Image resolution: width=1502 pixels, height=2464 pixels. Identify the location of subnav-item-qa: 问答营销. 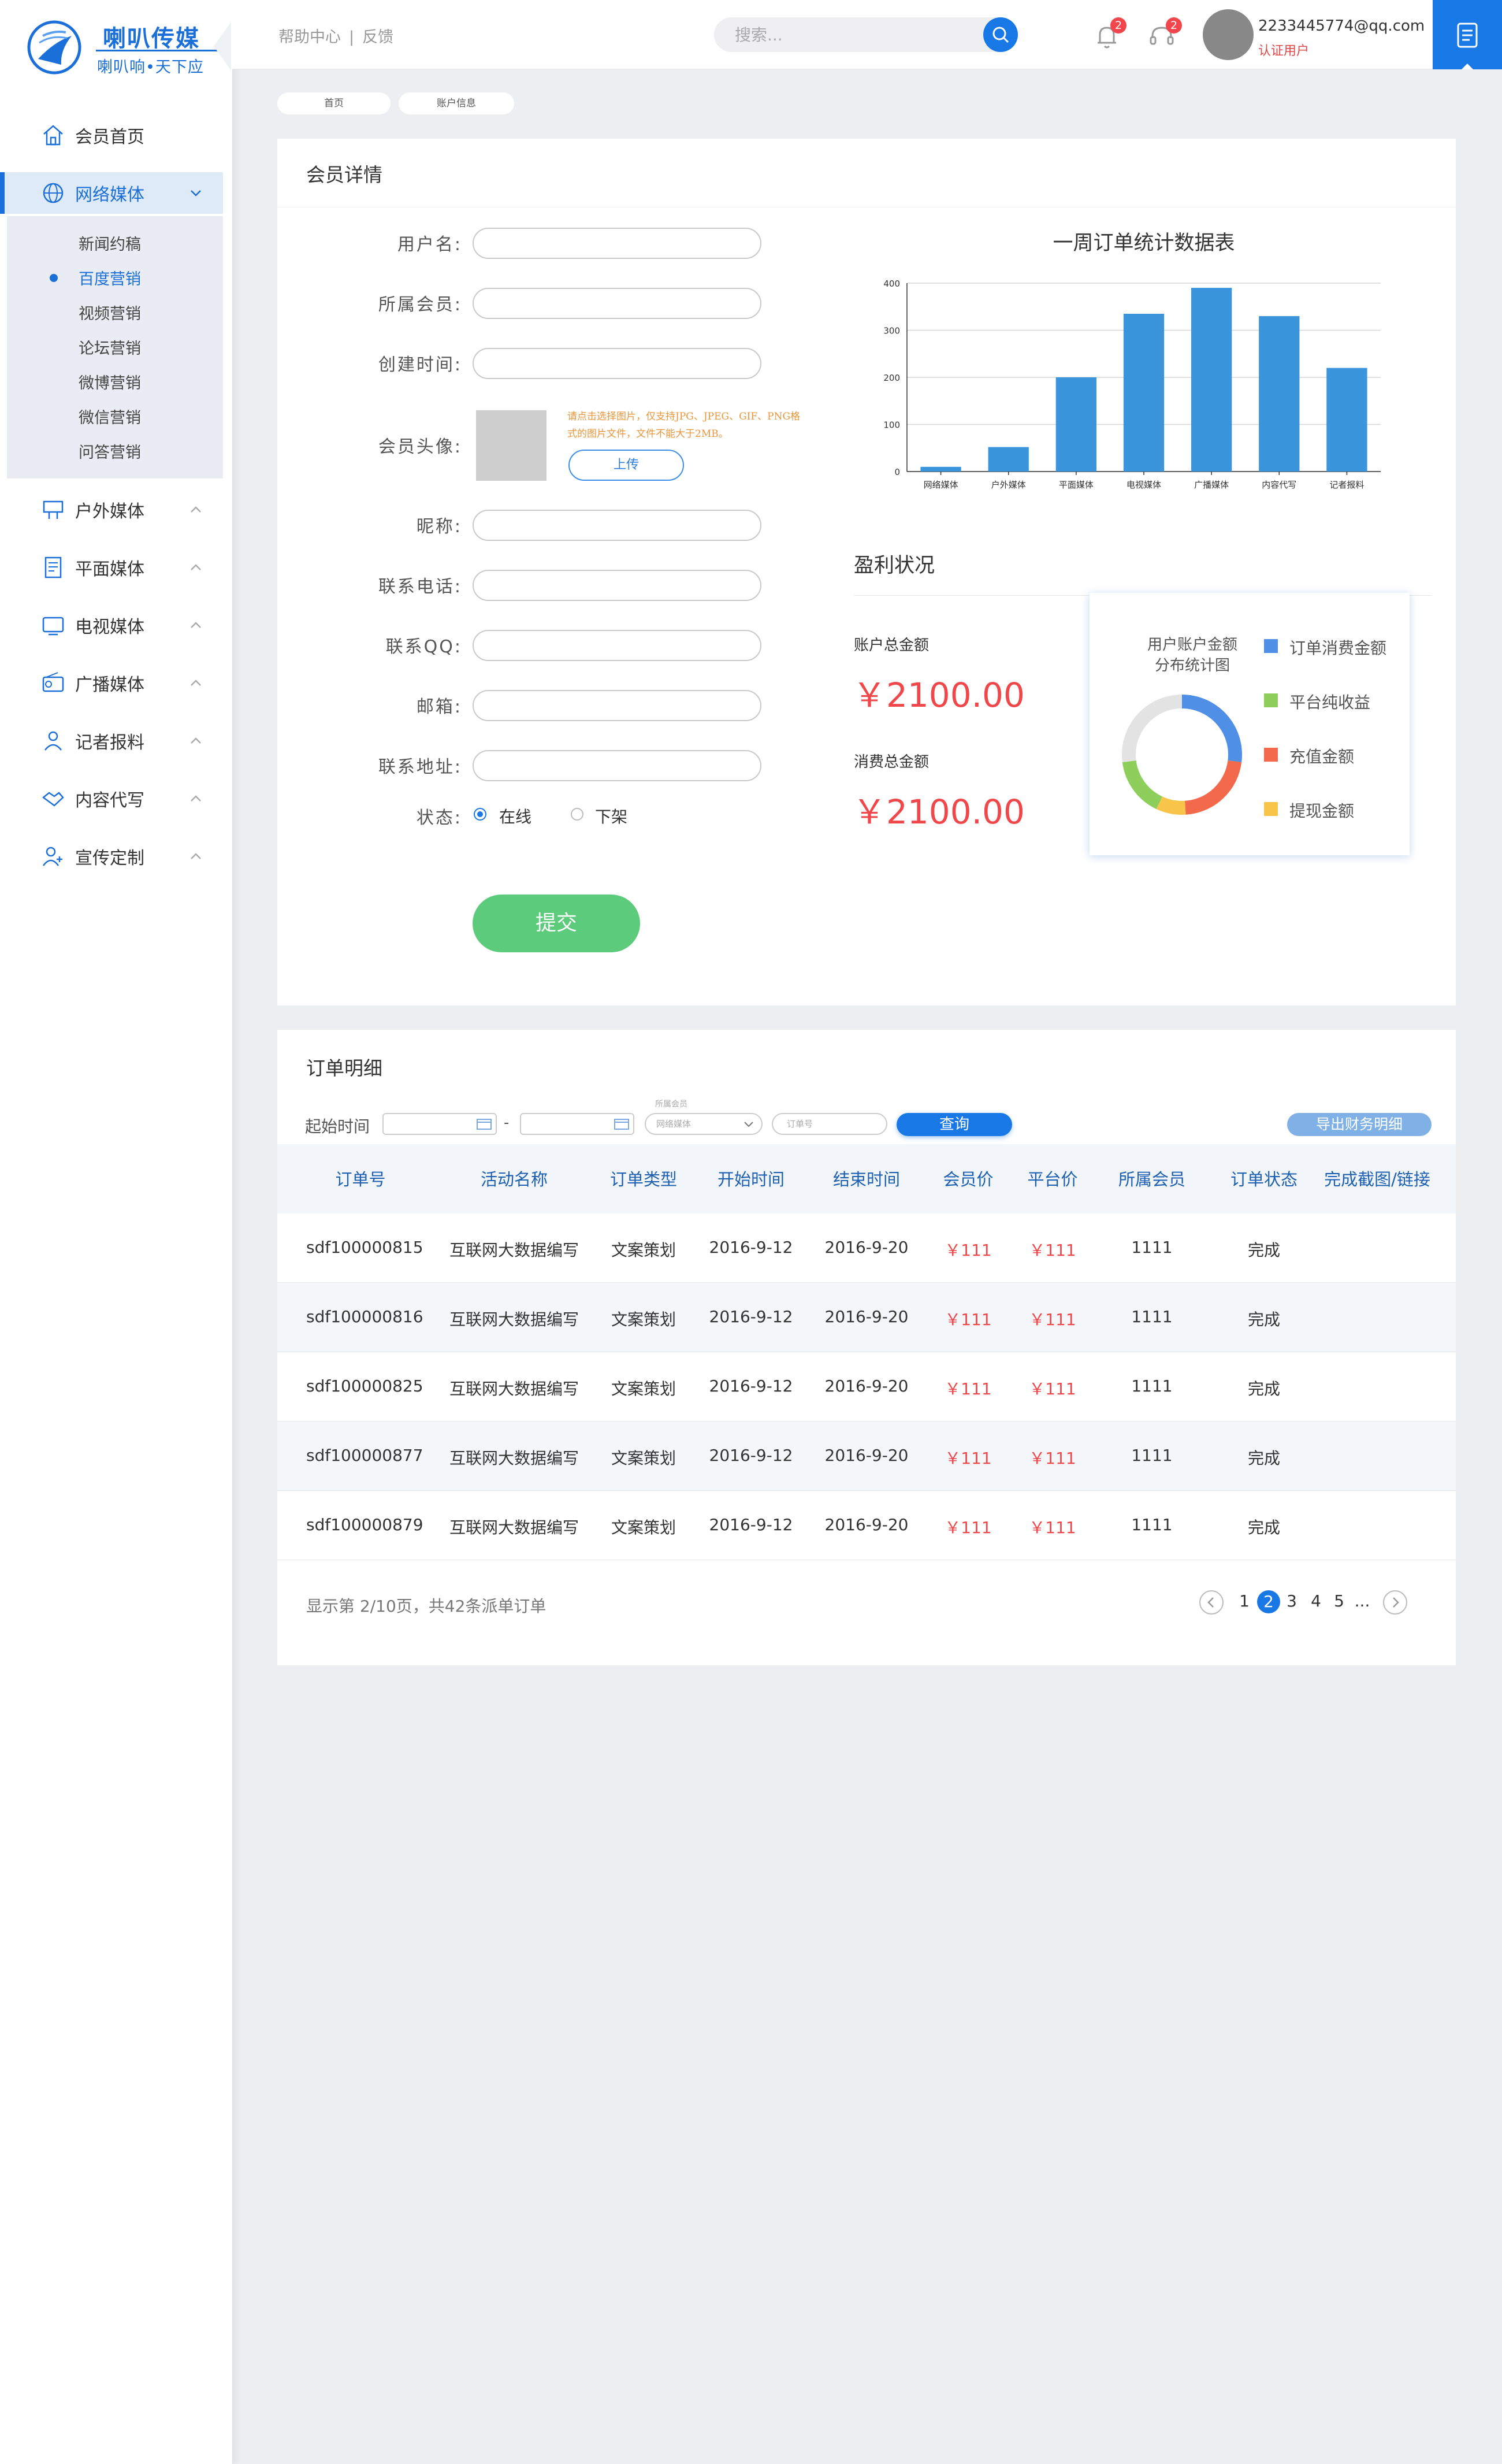
(115, 449).